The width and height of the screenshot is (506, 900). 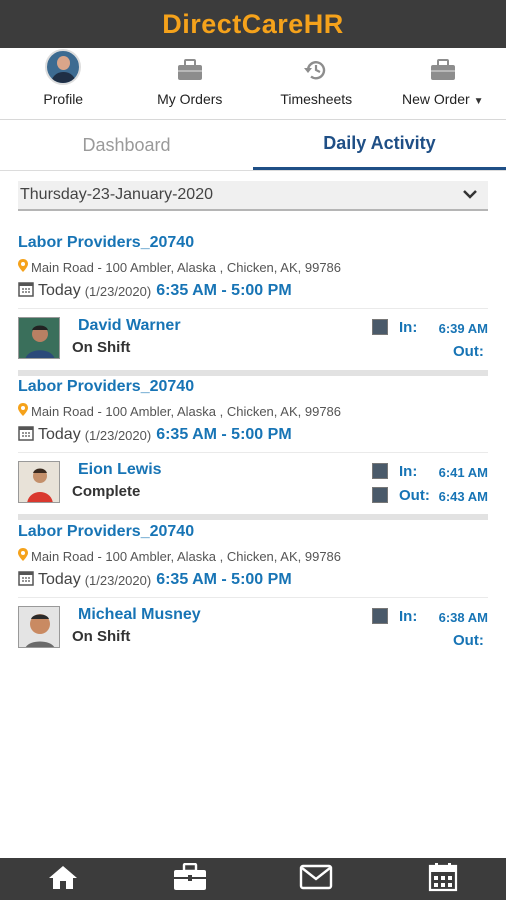 What do you see at coordinates (63, 99) in the screenshot?
I see `nav-profile-label: Profile` at bounding box center [63, 99].